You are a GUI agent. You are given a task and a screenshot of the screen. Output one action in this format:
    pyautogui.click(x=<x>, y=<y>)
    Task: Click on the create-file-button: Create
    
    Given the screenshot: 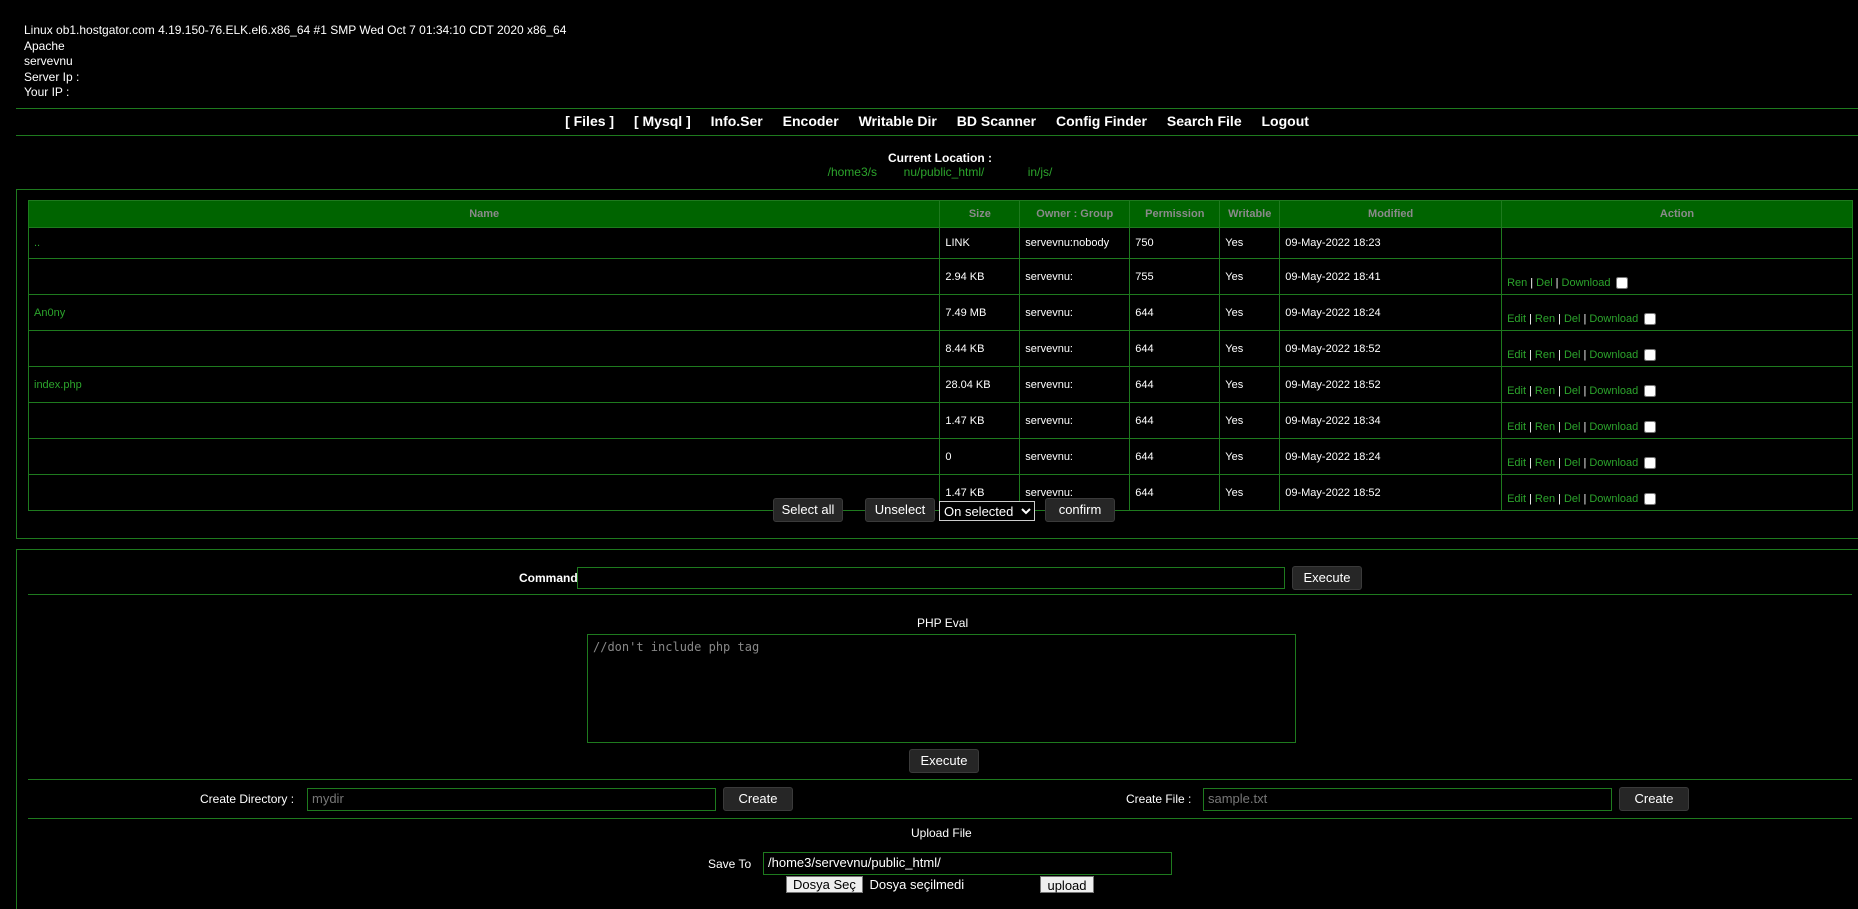 What is the action you would take?
    pyautogui.click(x=1654, y=799)
    